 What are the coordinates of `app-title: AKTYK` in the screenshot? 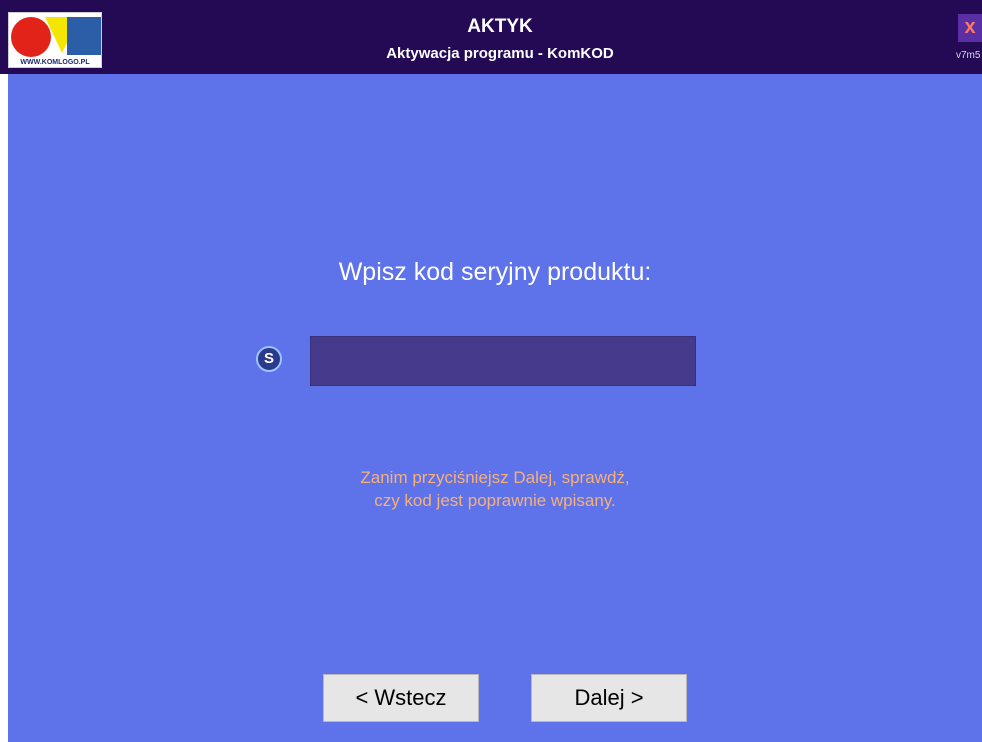 It's located at (500, 26).